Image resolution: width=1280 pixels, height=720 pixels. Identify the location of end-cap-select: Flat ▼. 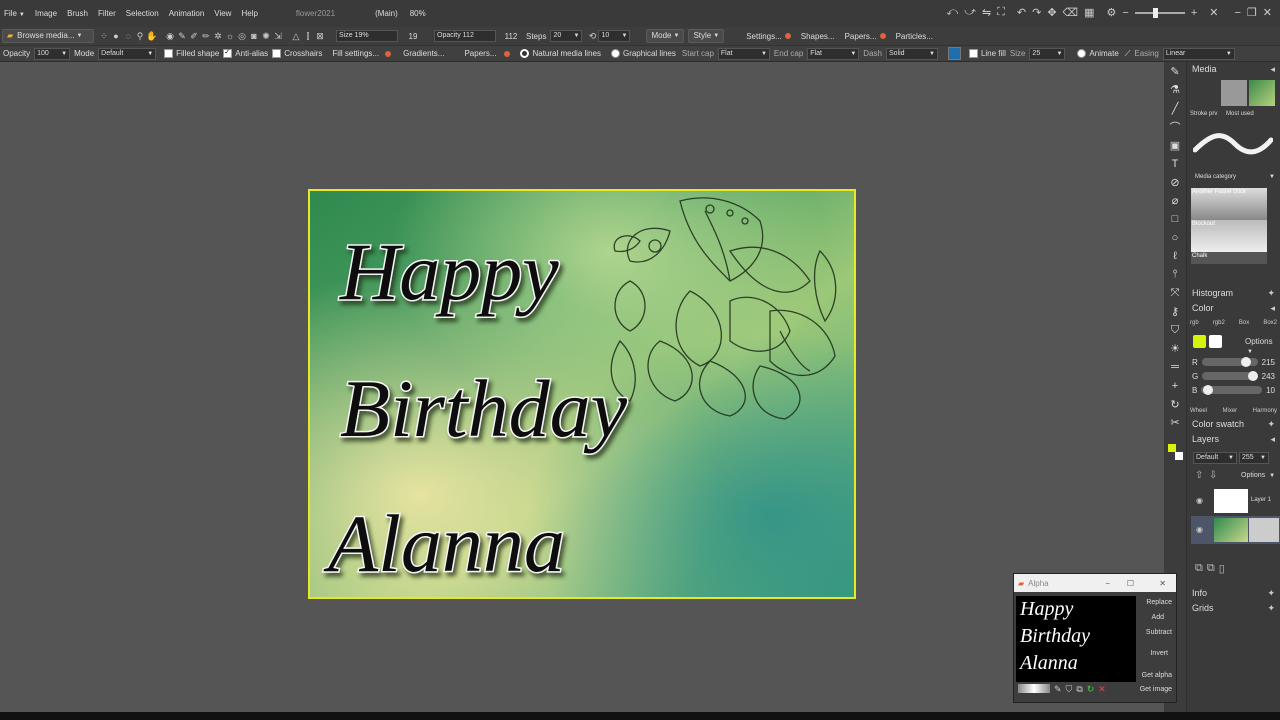
(833, 53).